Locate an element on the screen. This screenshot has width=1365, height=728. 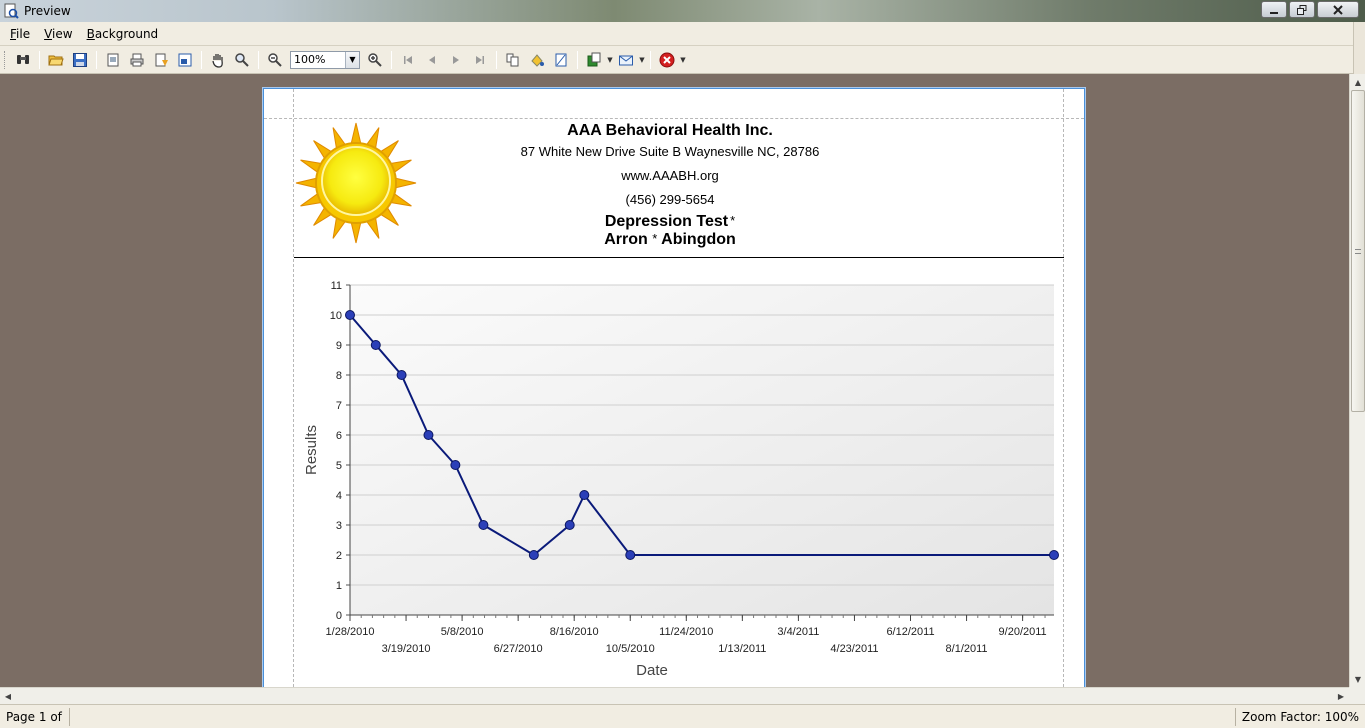
scale-button is located at coordinates (185, 60).